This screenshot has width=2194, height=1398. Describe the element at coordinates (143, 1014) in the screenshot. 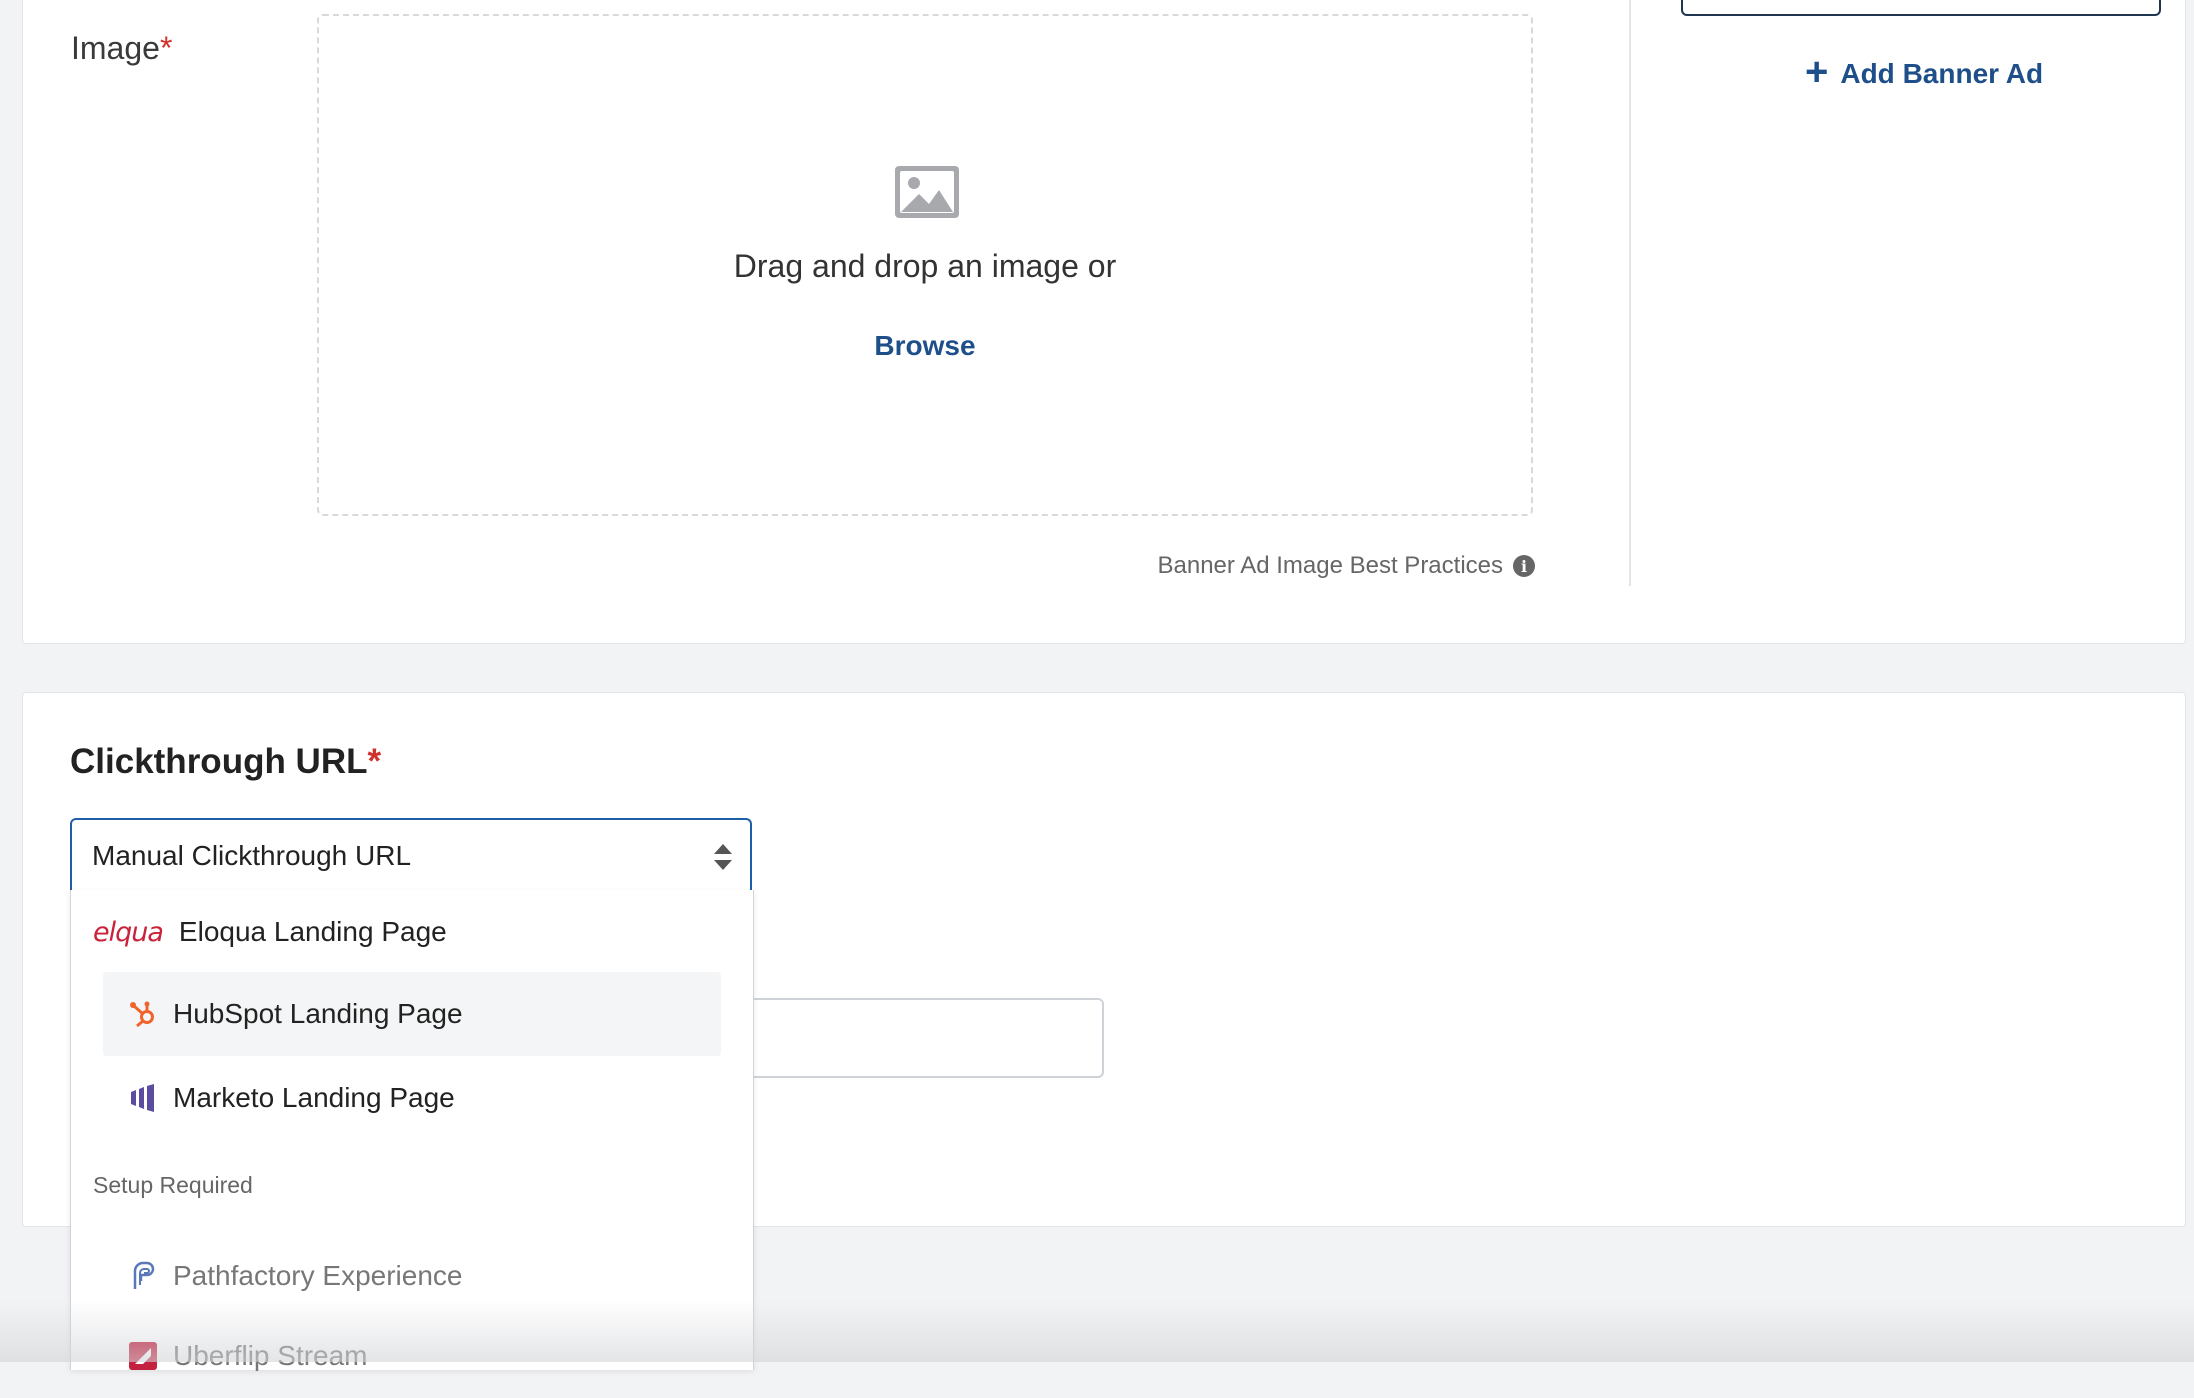

I see `hubspot-icon` at that location.